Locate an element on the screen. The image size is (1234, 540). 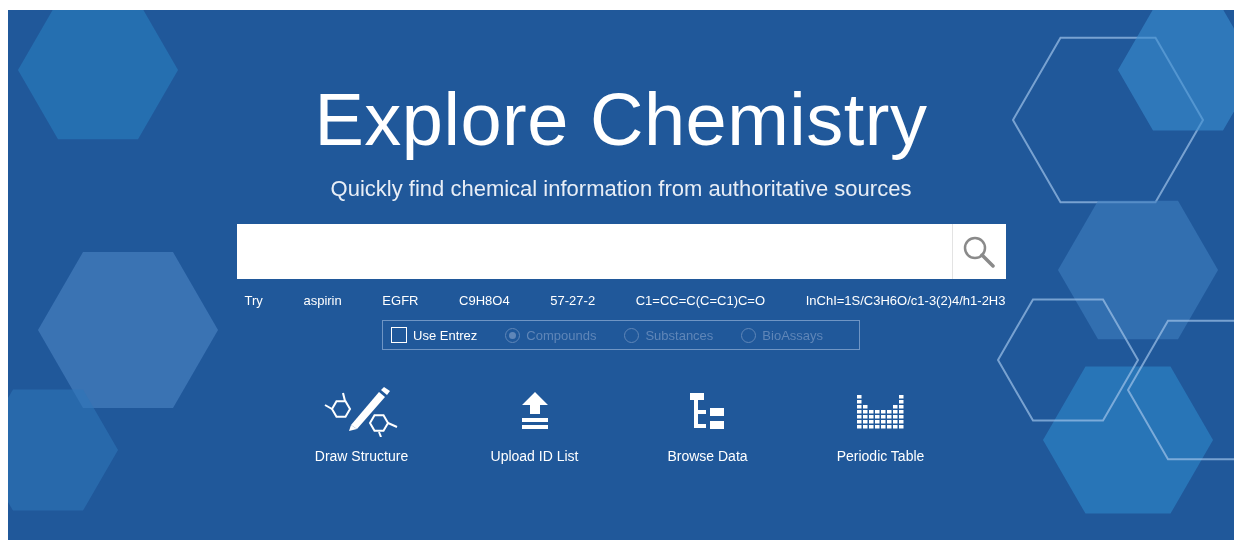
tool-link: Upload ID List is located at coordinates (534, 425).